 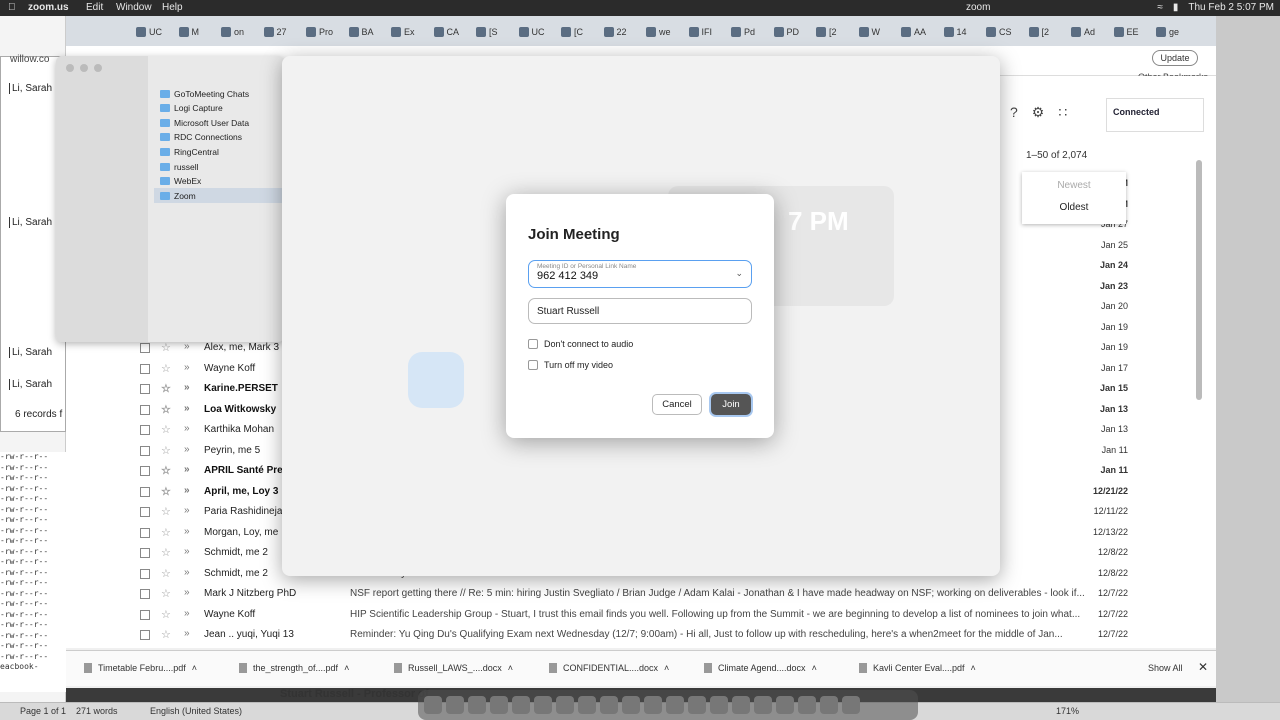 I want to click on zoom-dot, so click(x=98, y=68).